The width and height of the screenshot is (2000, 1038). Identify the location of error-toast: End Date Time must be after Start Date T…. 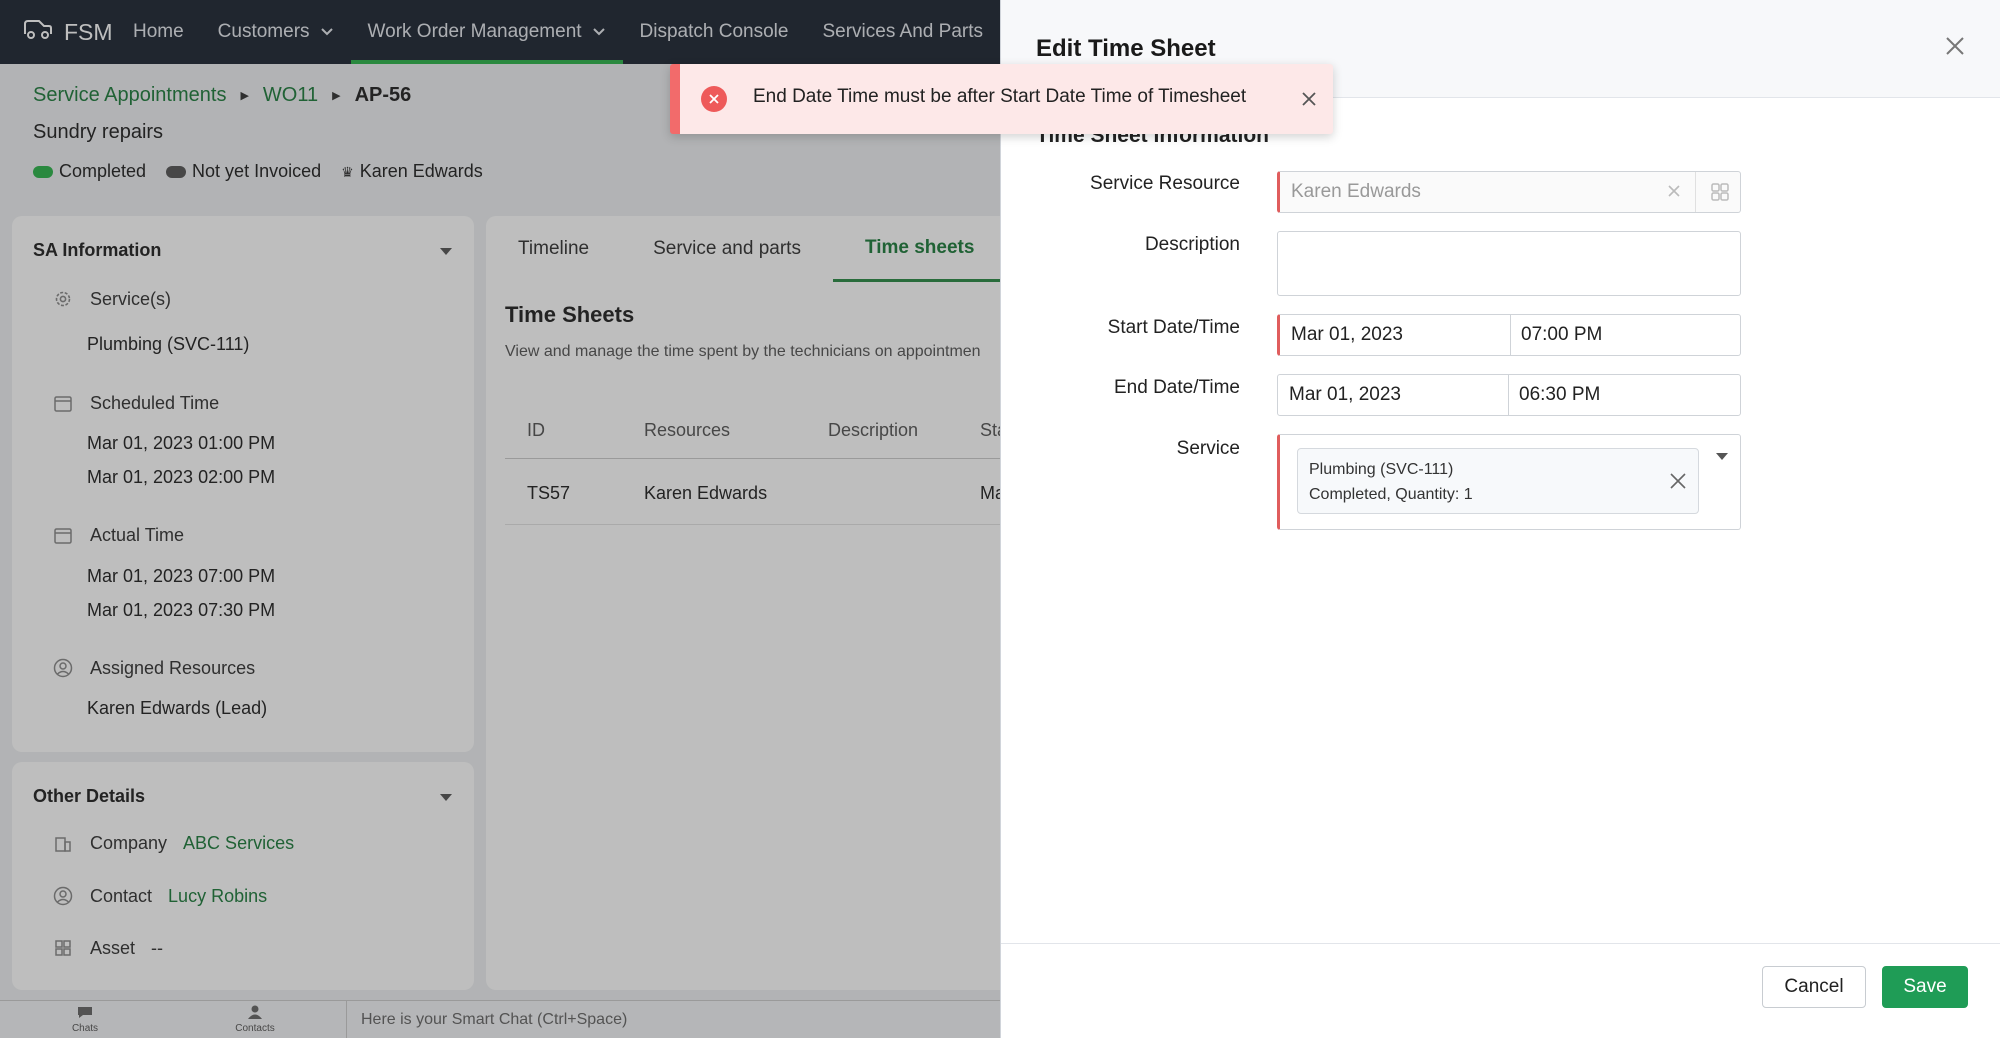
(1001, 99).